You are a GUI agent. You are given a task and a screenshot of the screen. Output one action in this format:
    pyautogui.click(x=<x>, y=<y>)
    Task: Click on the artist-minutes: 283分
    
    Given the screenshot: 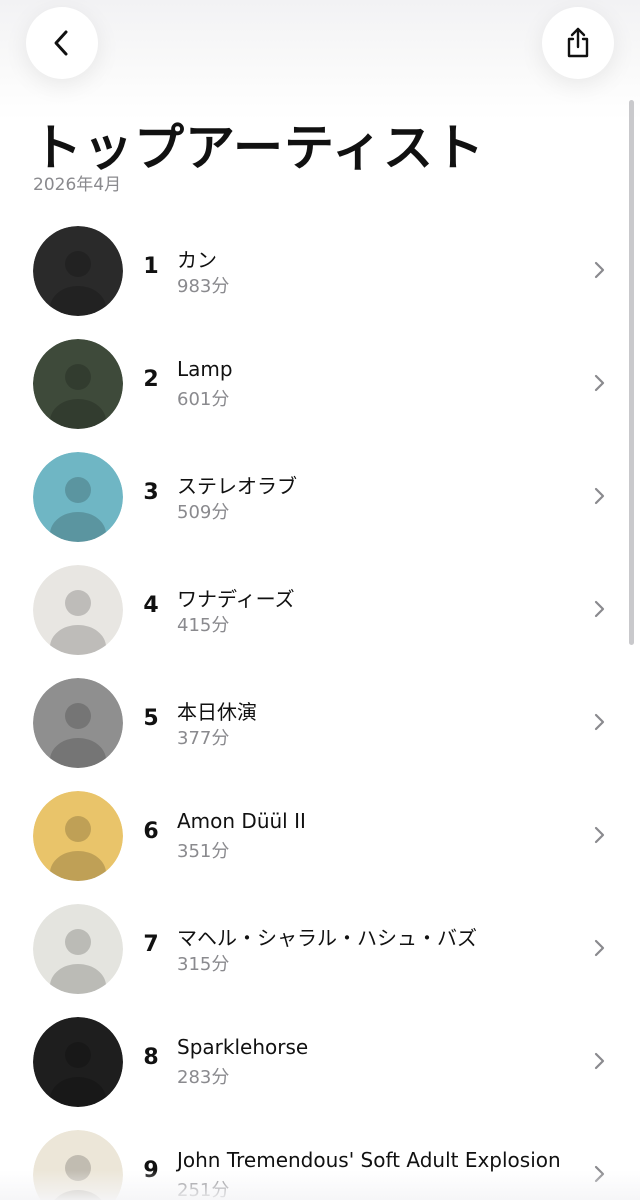 What is the action you would take?
    pyautogui.click(x=203, y=1077)
    